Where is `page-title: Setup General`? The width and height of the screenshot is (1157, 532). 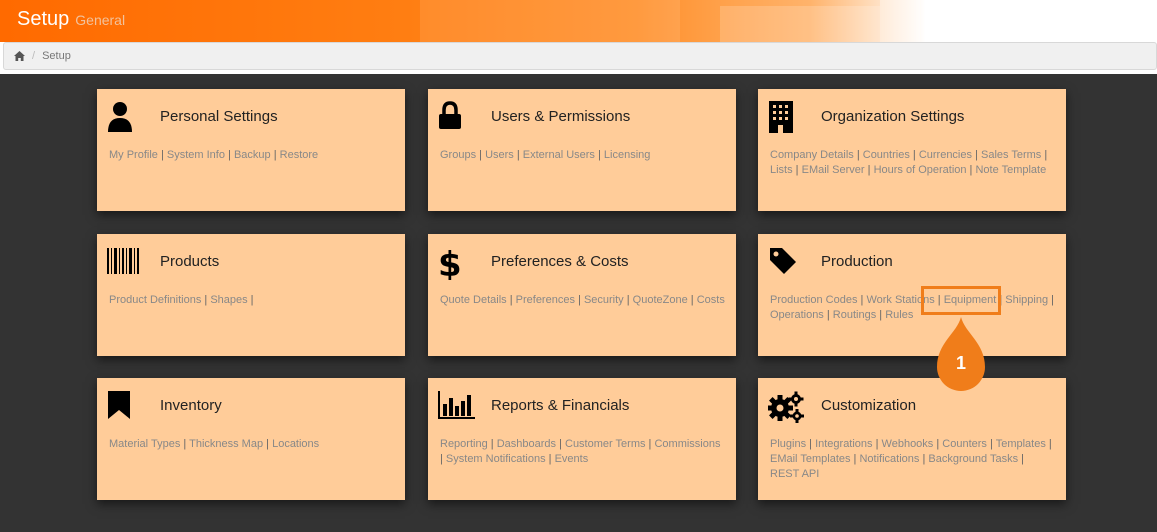
page-title: Setup General is located at coordinates (71, 19).